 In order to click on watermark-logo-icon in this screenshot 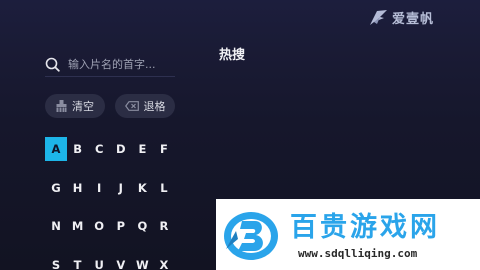, I will do `click(252, 238)`.